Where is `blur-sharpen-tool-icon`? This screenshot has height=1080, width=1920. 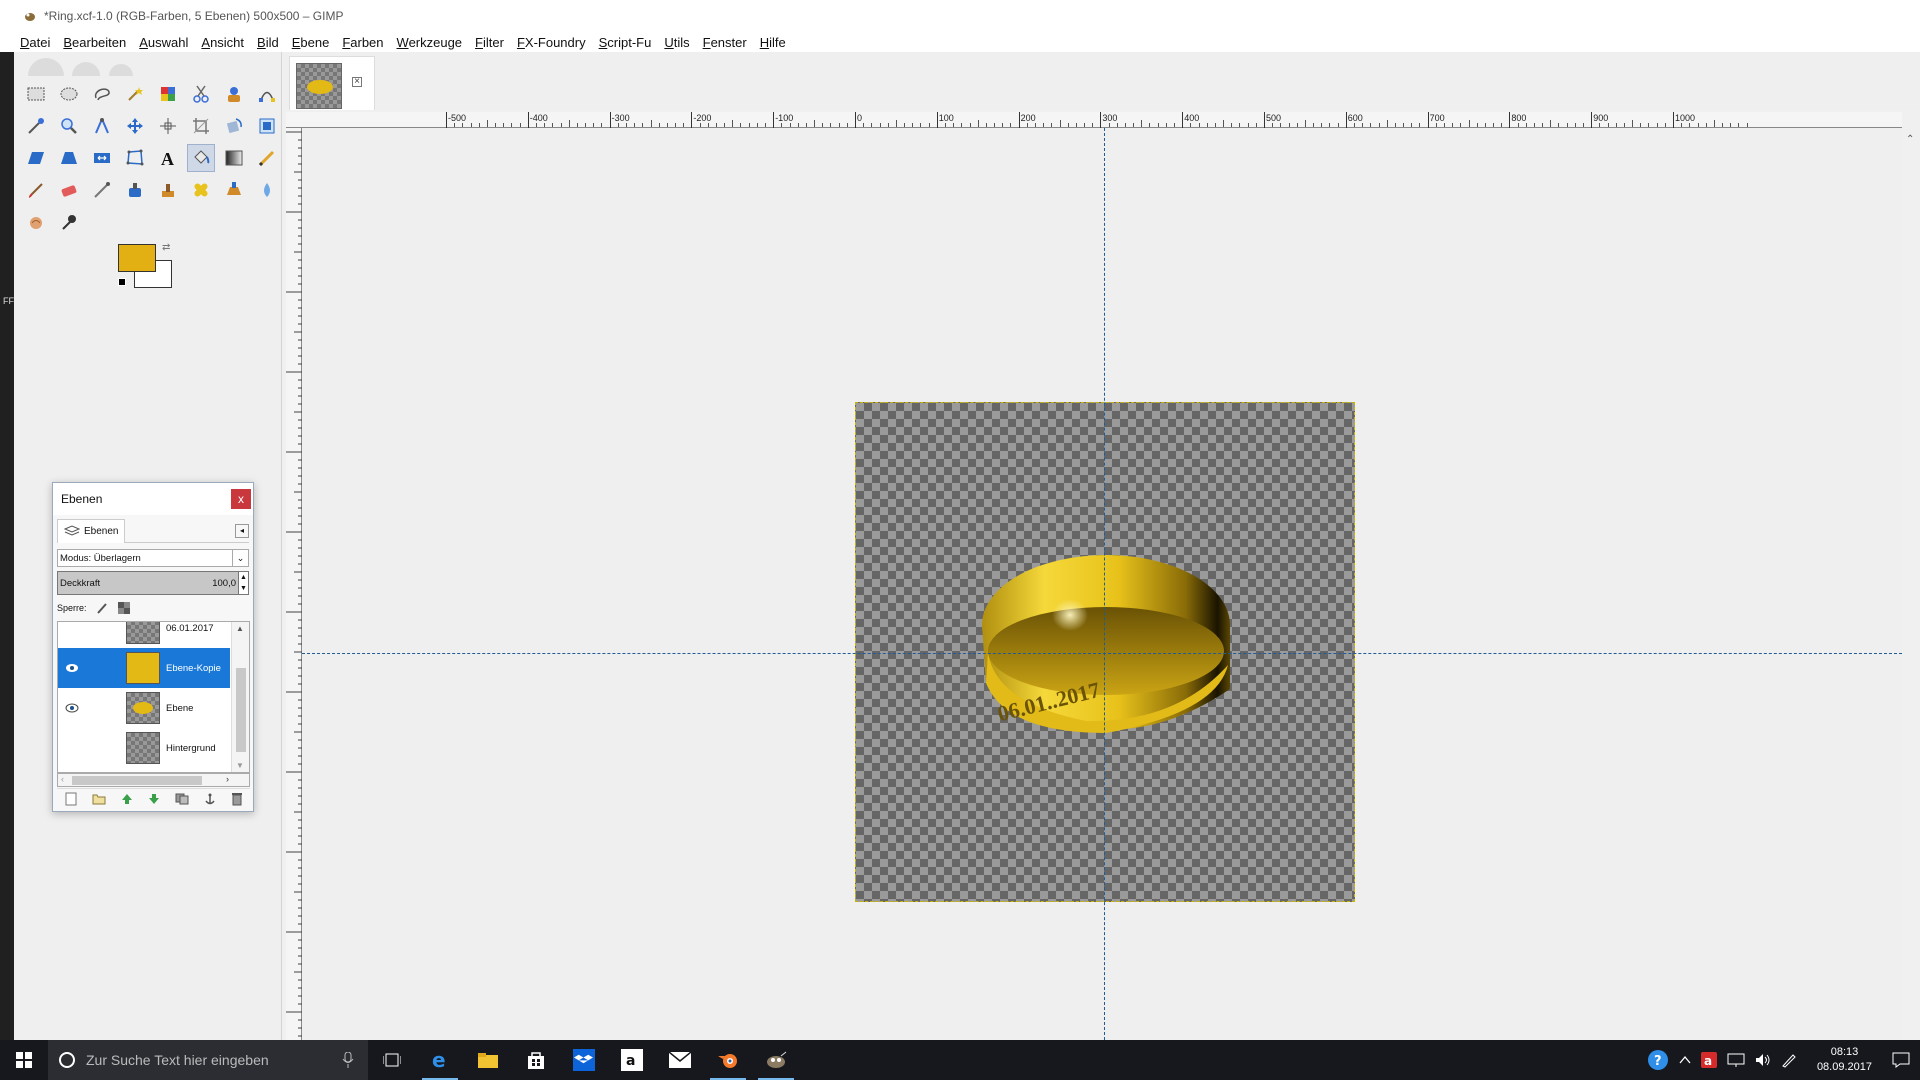 blur-sharpen-tool-icon is located at coordinates (267, 190).